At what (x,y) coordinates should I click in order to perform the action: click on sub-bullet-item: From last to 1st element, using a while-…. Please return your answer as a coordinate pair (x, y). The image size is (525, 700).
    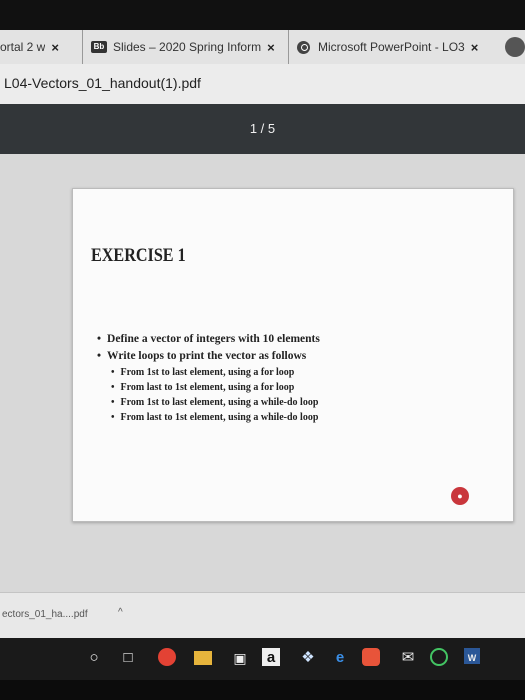
    Looking at the image, I should click on (304, 417).